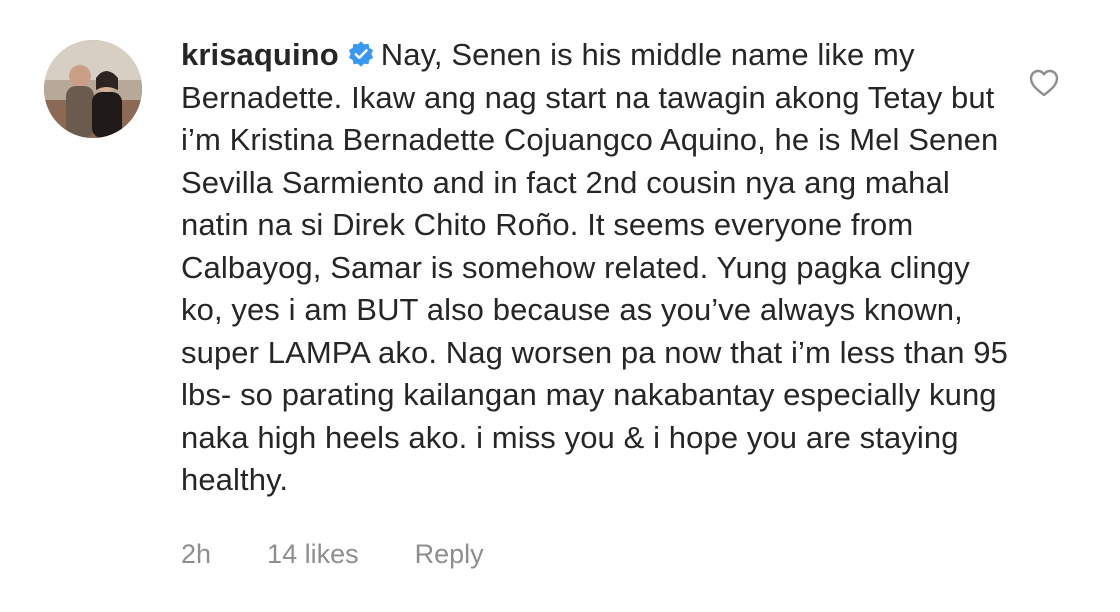 This screenshot has width=1120, height=612. What do you see at coordinates (196, 554) in the screenshot?
I see `comment-time: 2h` at bounding box center [196, 554].